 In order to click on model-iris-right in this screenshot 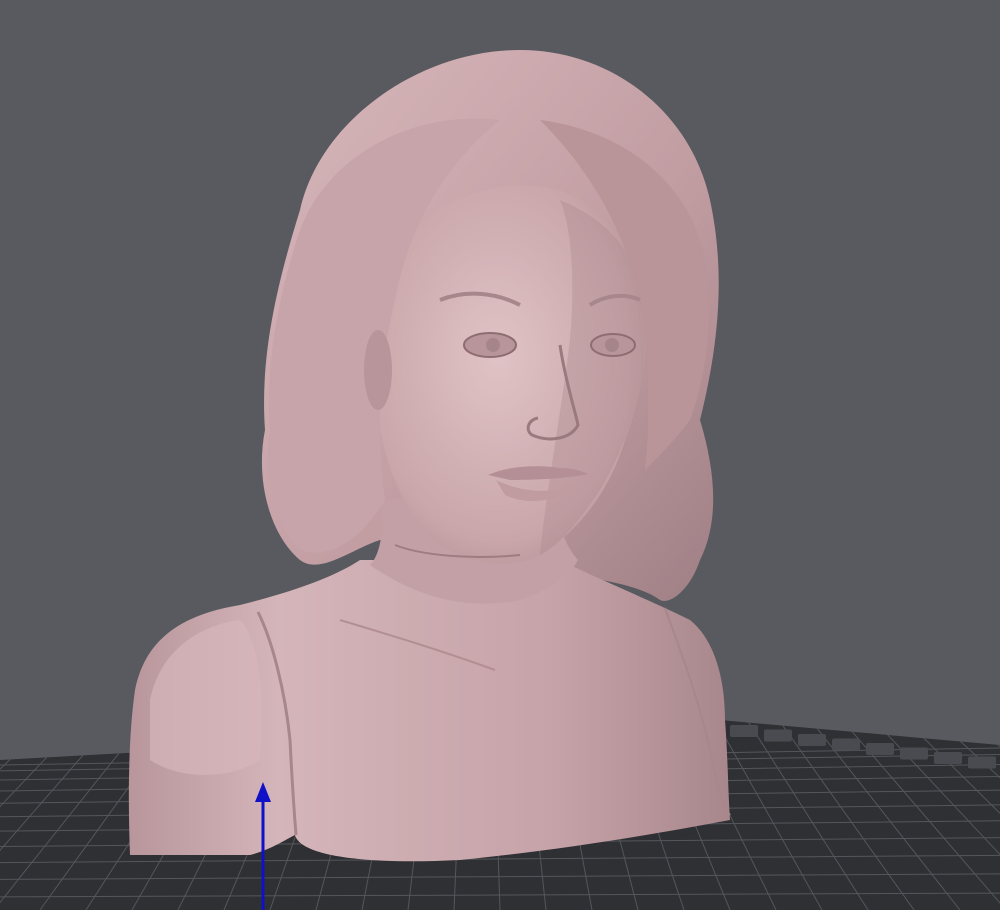, I will do `click(612, 345)`.